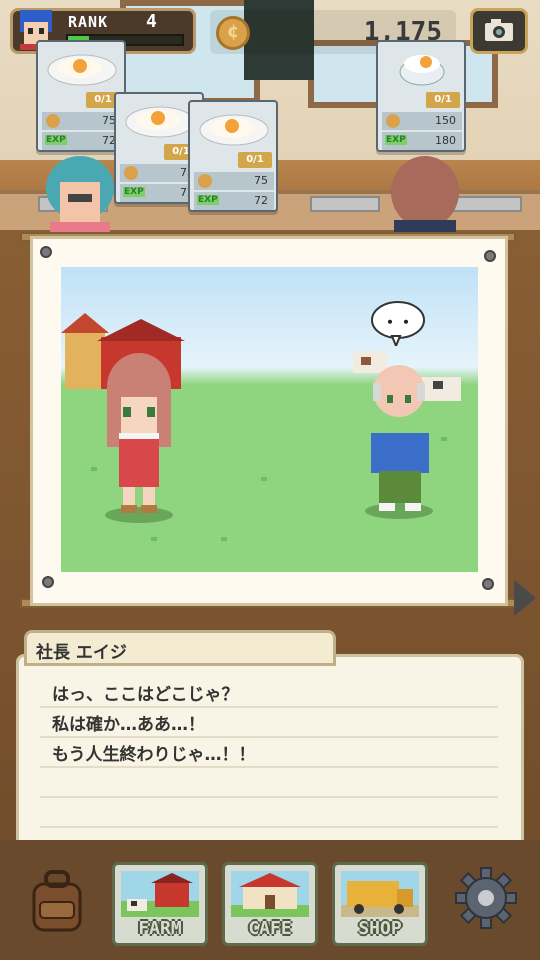 The image size is (540, 960). Describe the element at coordinates (380, 928) in the screenshot. I see `nav-shop-label: SHOP` at that location.